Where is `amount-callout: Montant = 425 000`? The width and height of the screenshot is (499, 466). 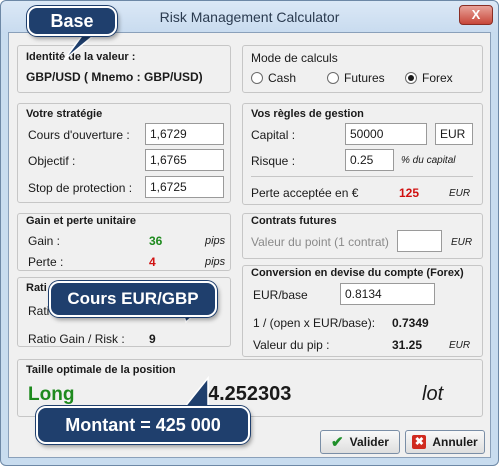
amount-callout: Montant = 425 000 is located at coordinates (143, 425).